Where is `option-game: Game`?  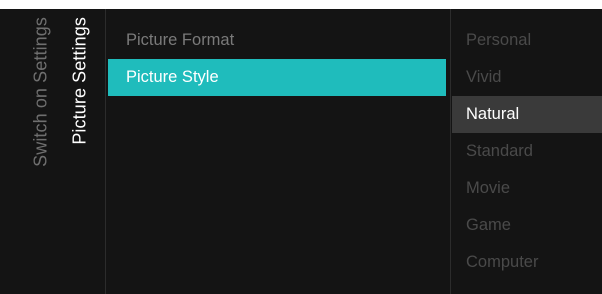 option-game: Game is located at coordinates (527, 225).